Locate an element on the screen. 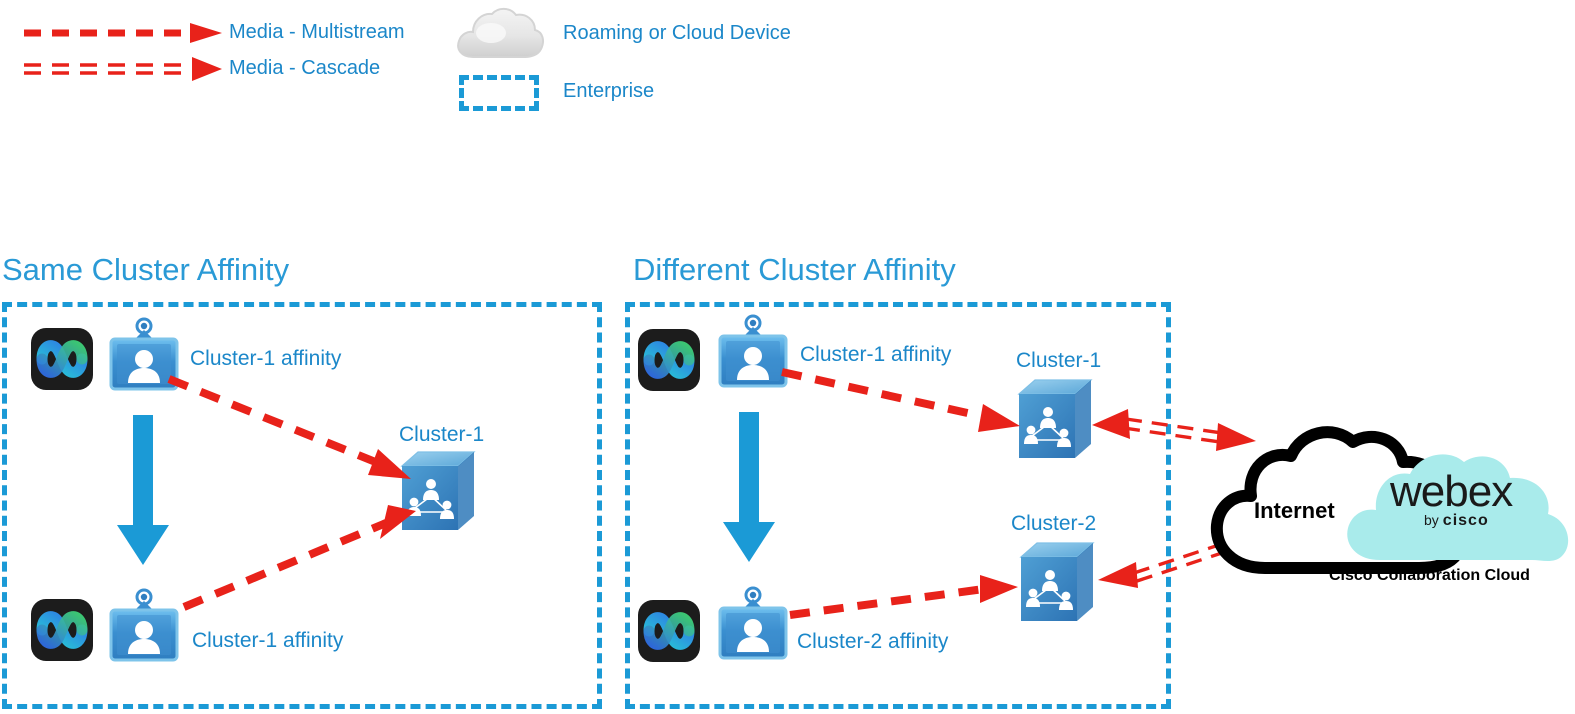  media-arrow-same-bottom is located at coordinates (299, 558).